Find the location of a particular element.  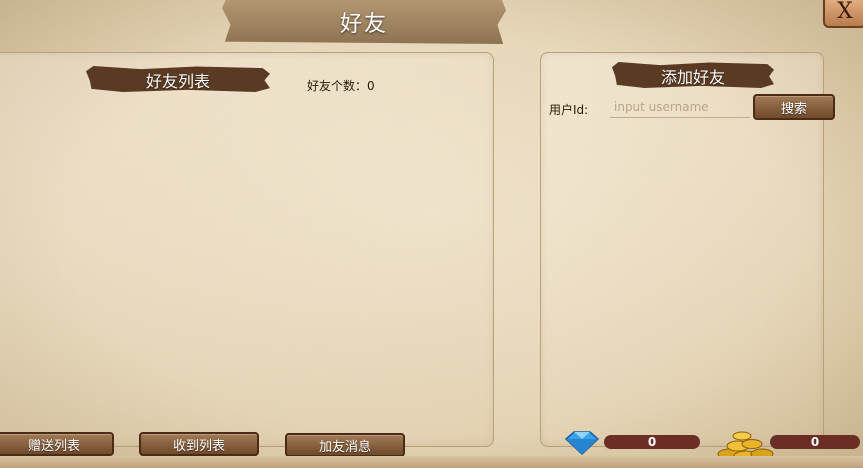

received-list-label: 收到列表 is located at coordinates (198, 446).